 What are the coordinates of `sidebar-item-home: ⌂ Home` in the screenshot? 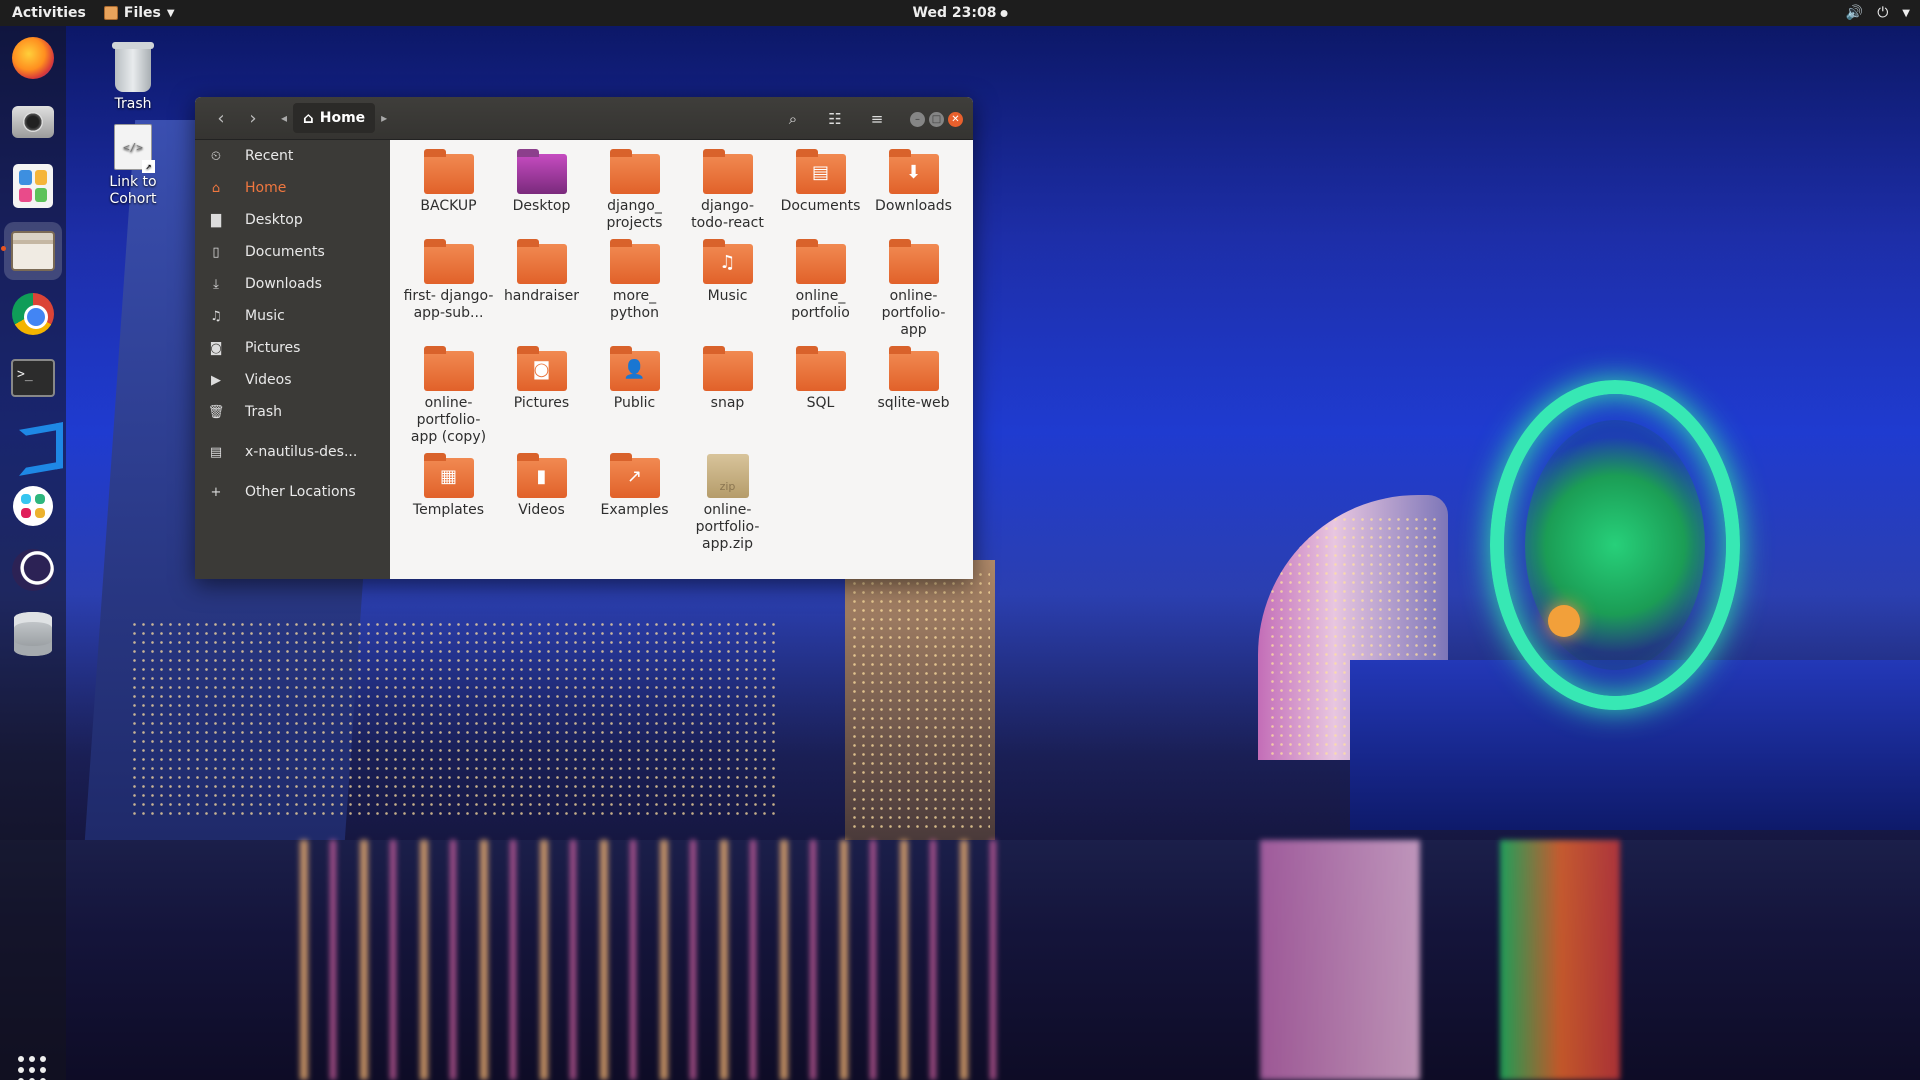 It's located at (292, 188).